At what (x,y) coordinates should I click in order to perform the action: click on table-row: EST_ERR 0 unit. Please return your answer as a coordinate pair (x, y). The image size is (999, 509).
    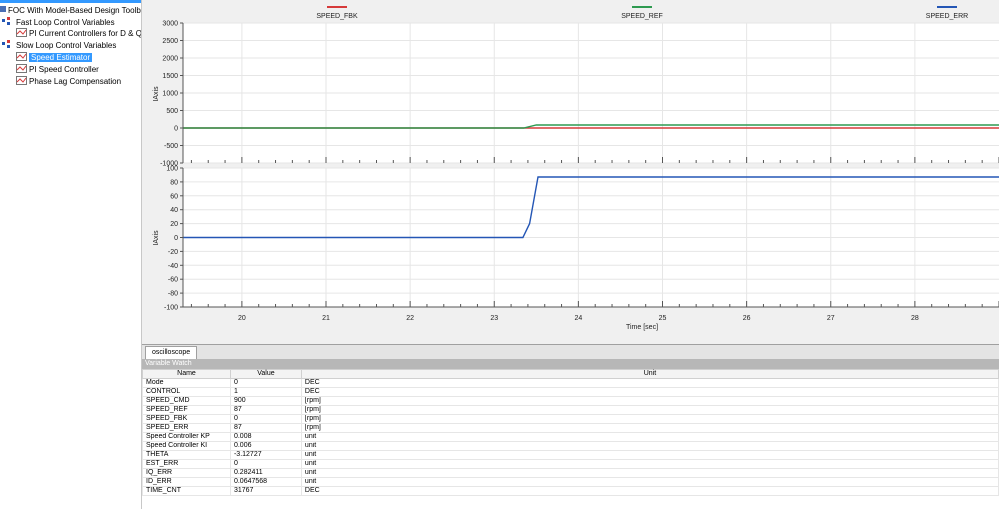
    Looking at the image, I should click on (570, 464).